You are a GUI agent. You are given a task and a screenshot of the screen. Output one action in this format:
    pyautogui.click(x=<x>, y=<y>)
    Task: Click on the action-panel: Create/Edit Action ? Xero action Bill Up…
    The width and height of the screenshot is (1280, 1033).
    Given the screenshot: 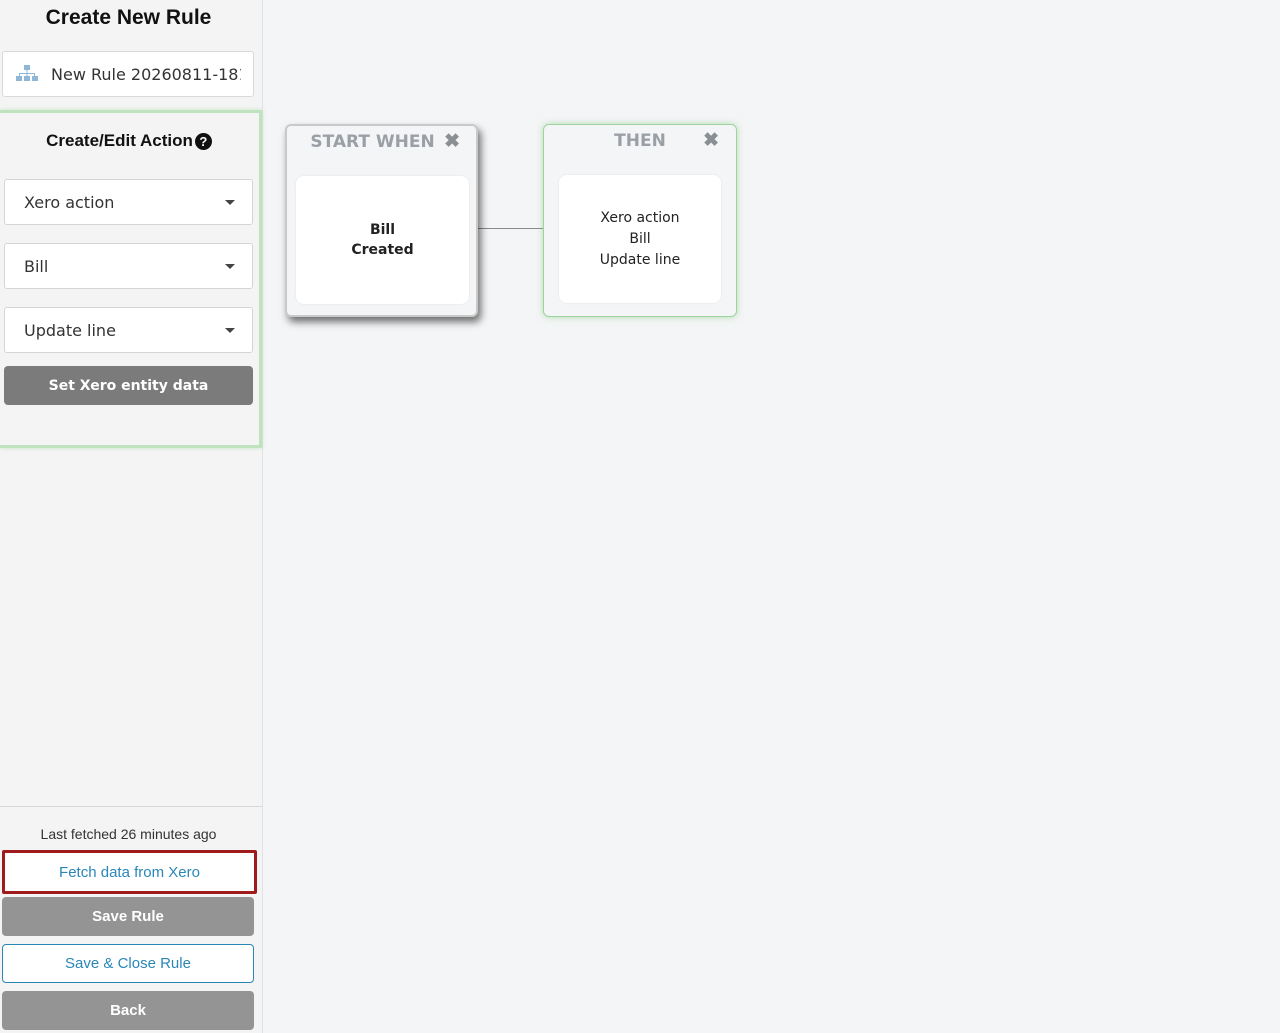 What is the action you would take?
    pyautogui.click(x=131, y=279)
    